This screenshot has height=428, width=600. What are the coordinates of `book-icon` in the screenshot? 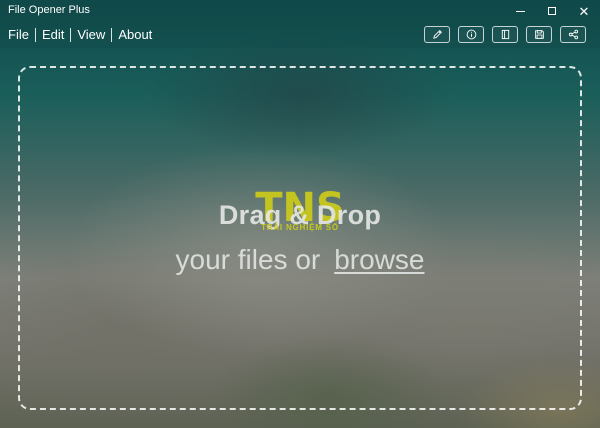 It's located at (505, 34).